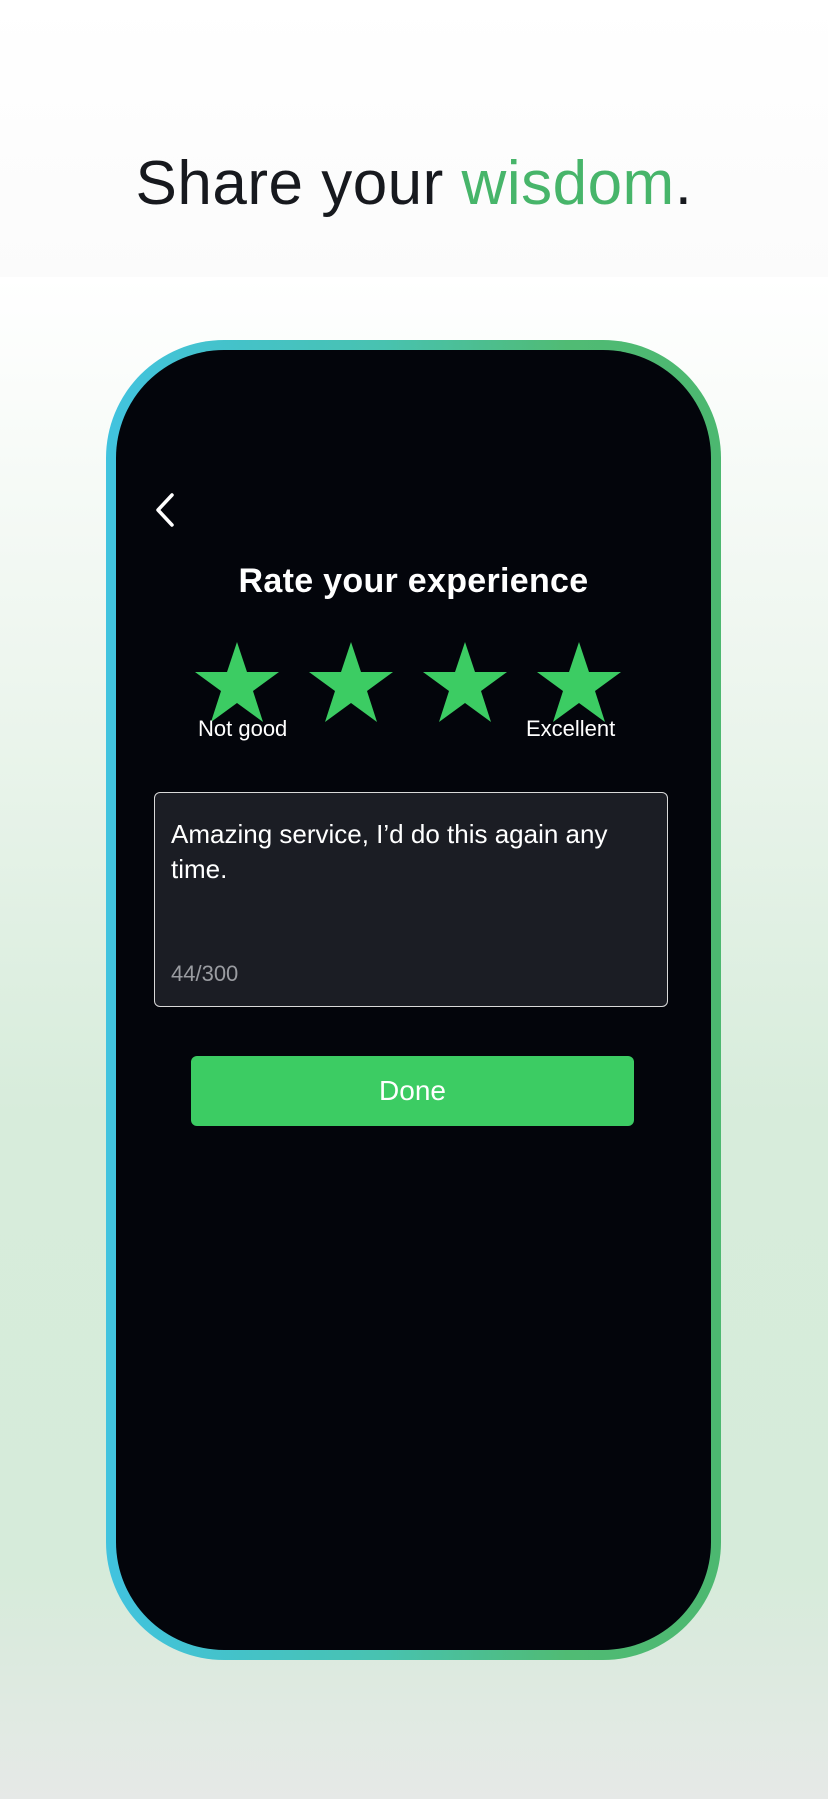 The height and width of the screenshot is (1799, 828). What do you see at coordinates (465, 683) in the screenshot?
I see `star-3-icon` at bounding box center [465, 683].